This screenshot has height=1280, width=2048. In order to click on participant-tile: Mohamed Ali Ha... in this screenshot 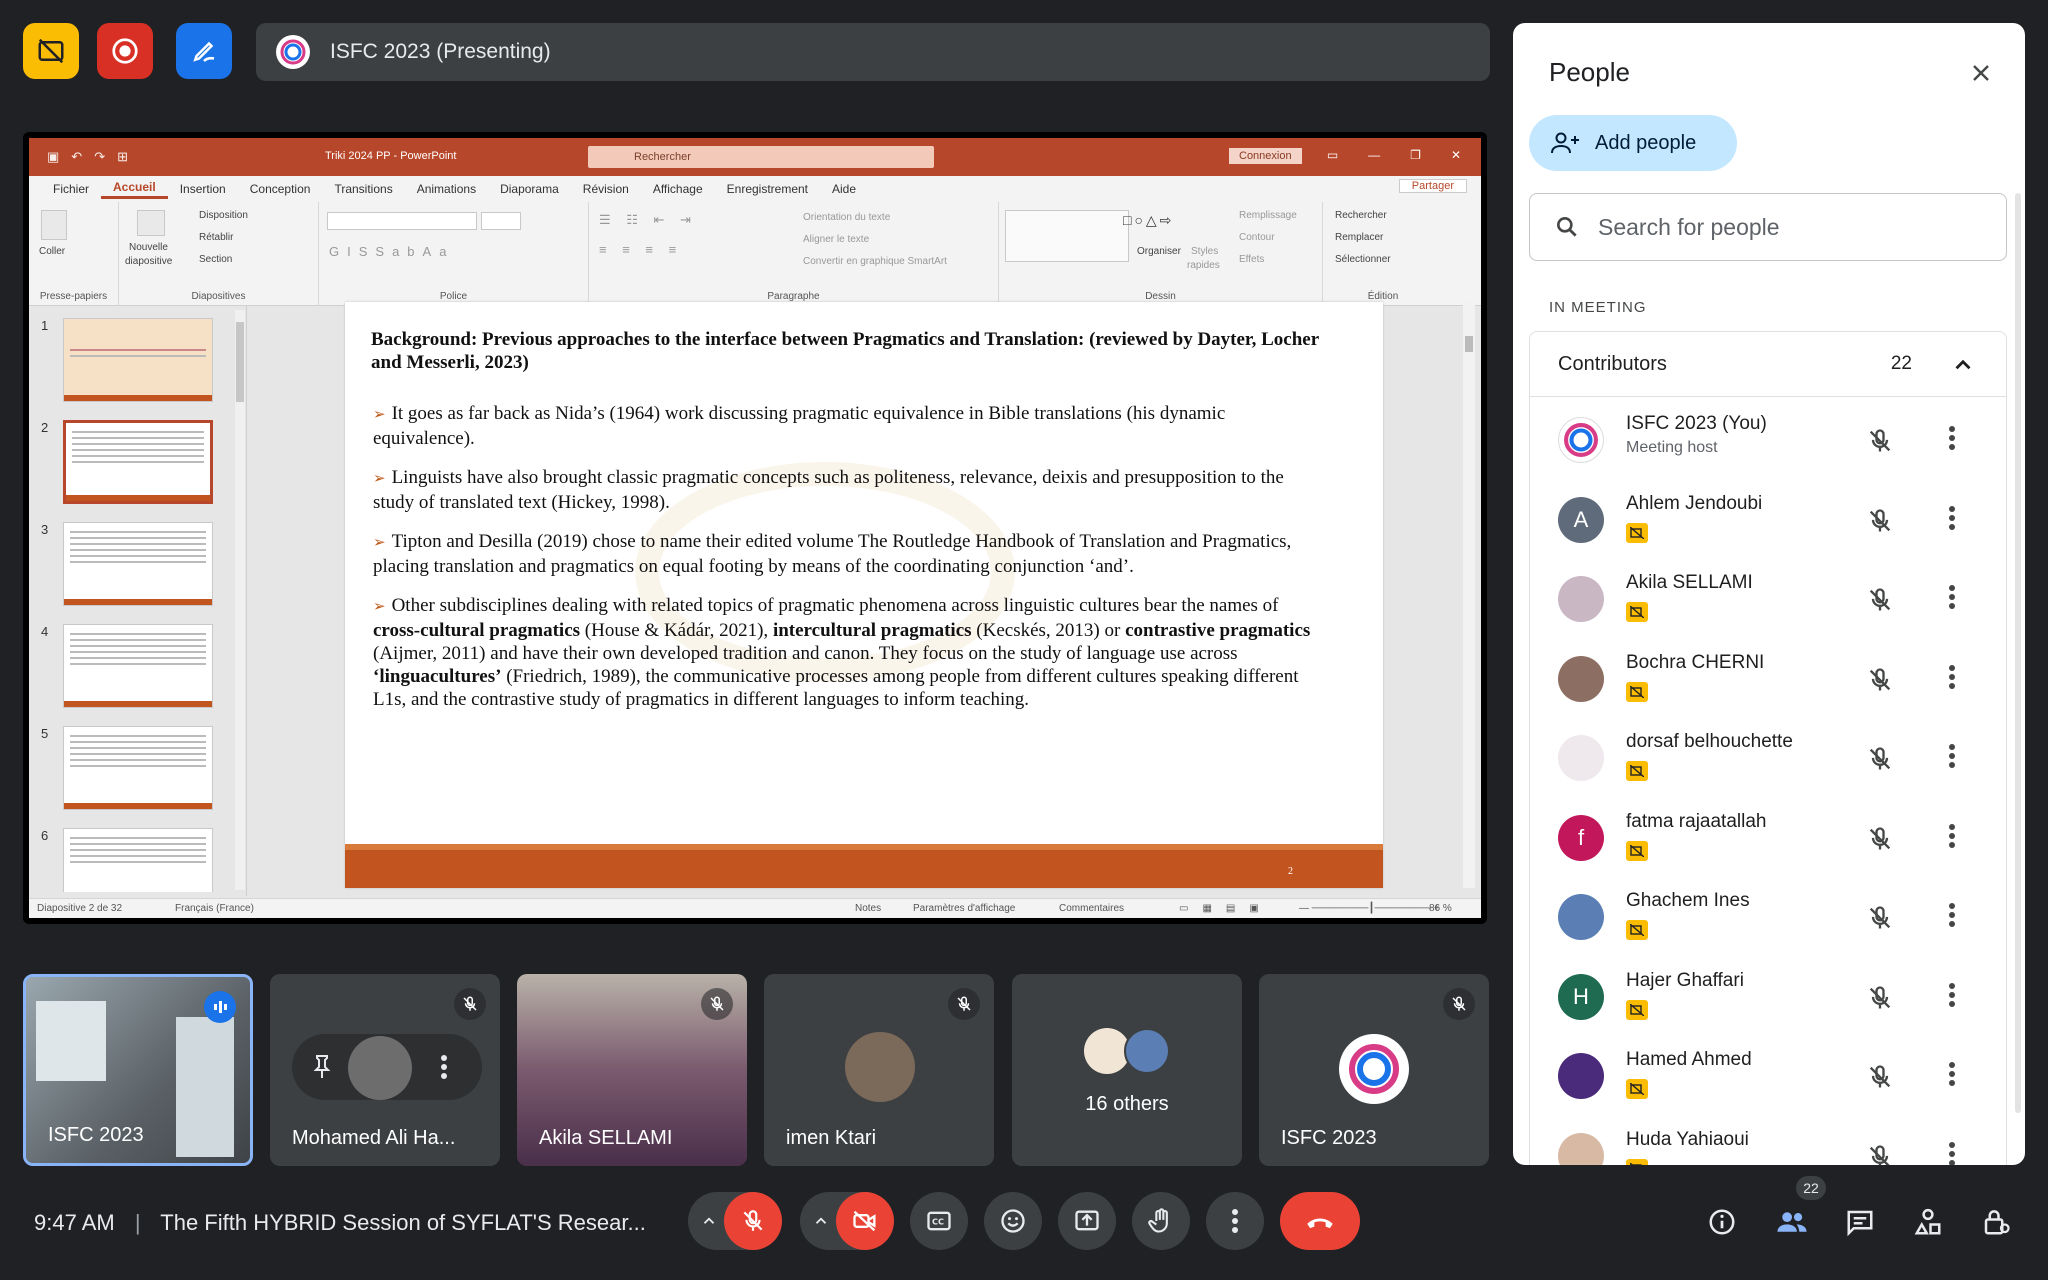, I will do `click(385, 1070)`.